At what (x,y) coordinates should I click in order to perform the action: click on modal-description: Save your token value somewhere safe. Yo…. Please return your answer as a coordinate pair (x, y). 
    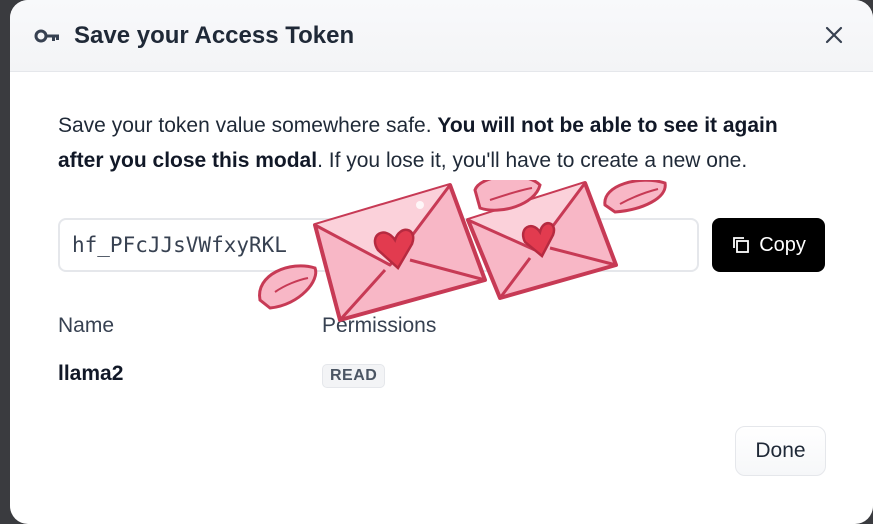
    Looking at the image, I should click on (438, 143).